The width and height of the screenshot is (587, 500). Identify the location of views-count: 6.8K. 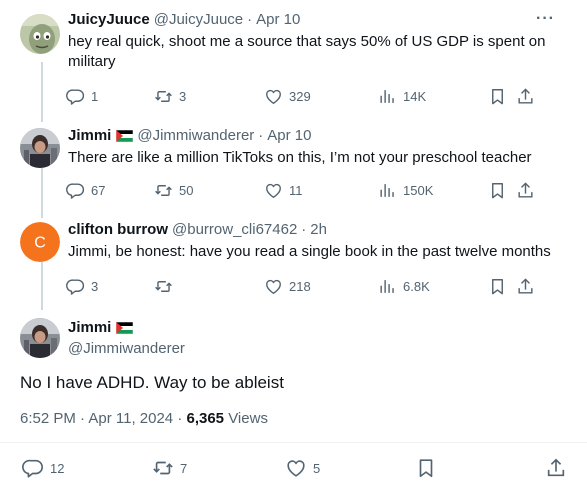
(416, 286).